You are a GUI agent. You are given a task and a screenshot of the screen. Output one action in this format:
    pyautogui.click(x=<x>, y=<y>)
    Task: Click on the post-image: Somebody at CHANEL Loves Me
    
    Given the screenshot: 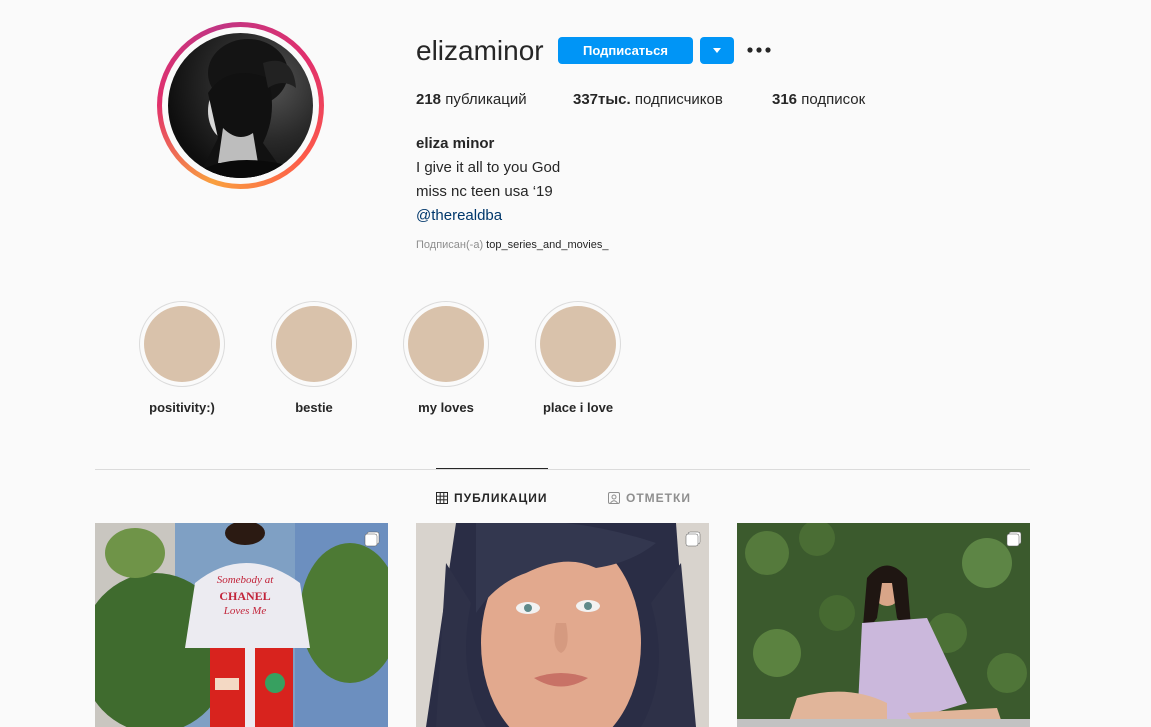 What is the action you would take?
    pyautogui.click(x=241, y=625)
    